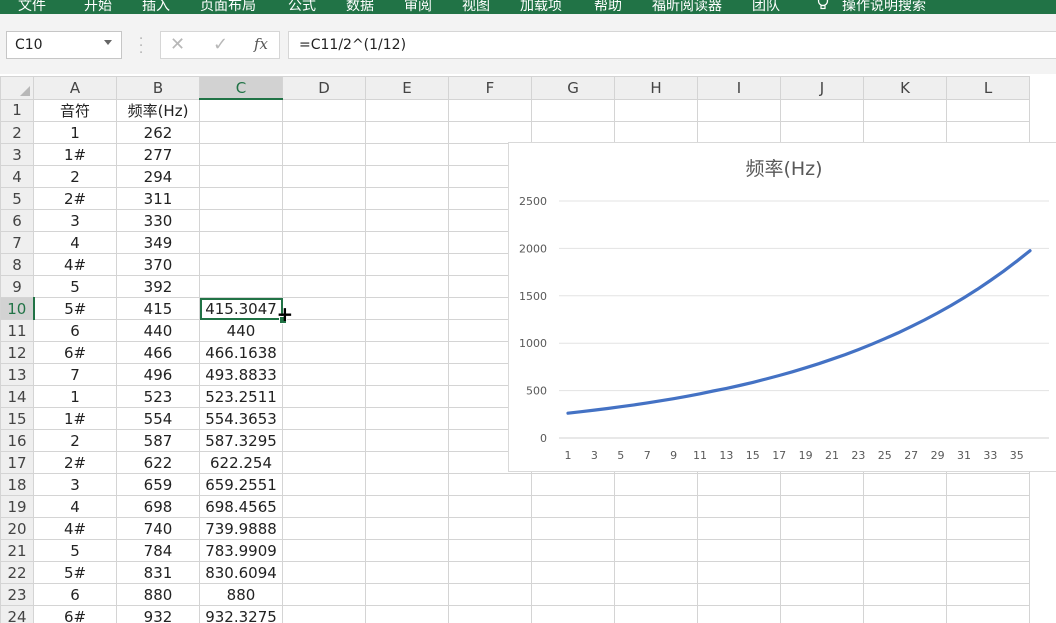 This screenshot has width=1056, height=623. Describe the element at coordinates (220, 44) in the screenshot. I see `enter-icon: ✓` at that location.